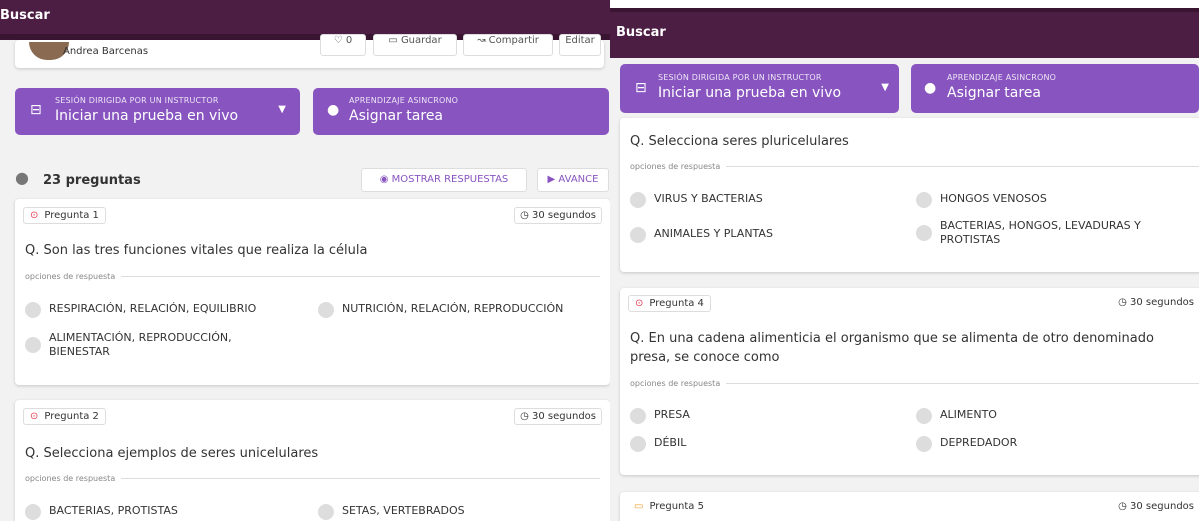 This screenshot has height=521, width=1199. I want to click on question-badge: ⊙ Pregunta 4, so click(669, 303).